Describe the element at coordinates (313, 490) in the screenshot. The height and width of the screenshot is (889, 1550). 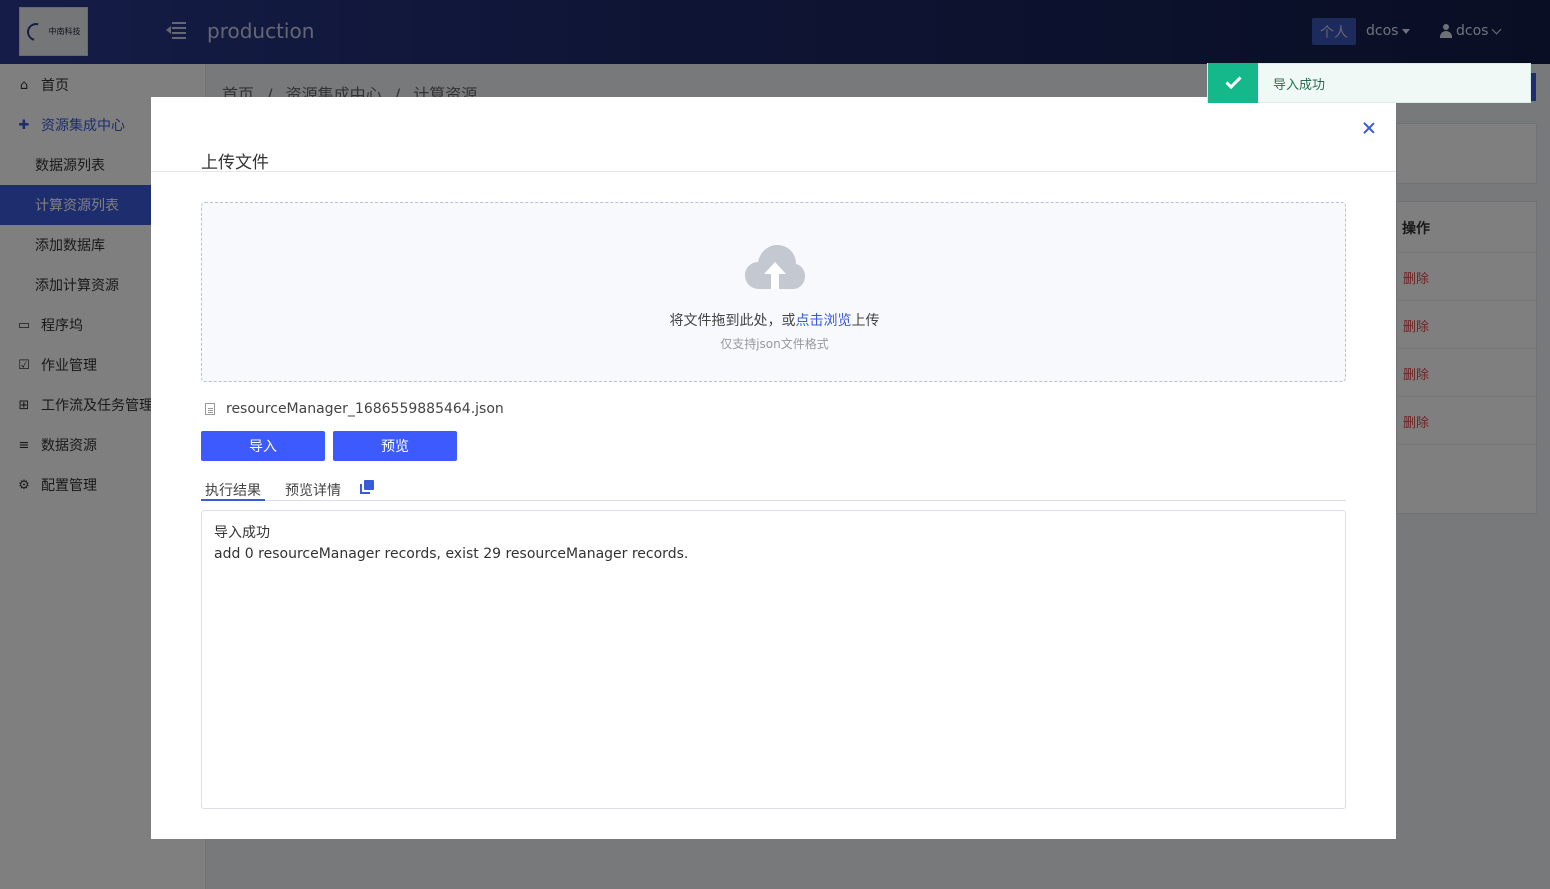
I see `tab-preview-details: 预览详情` at that location.